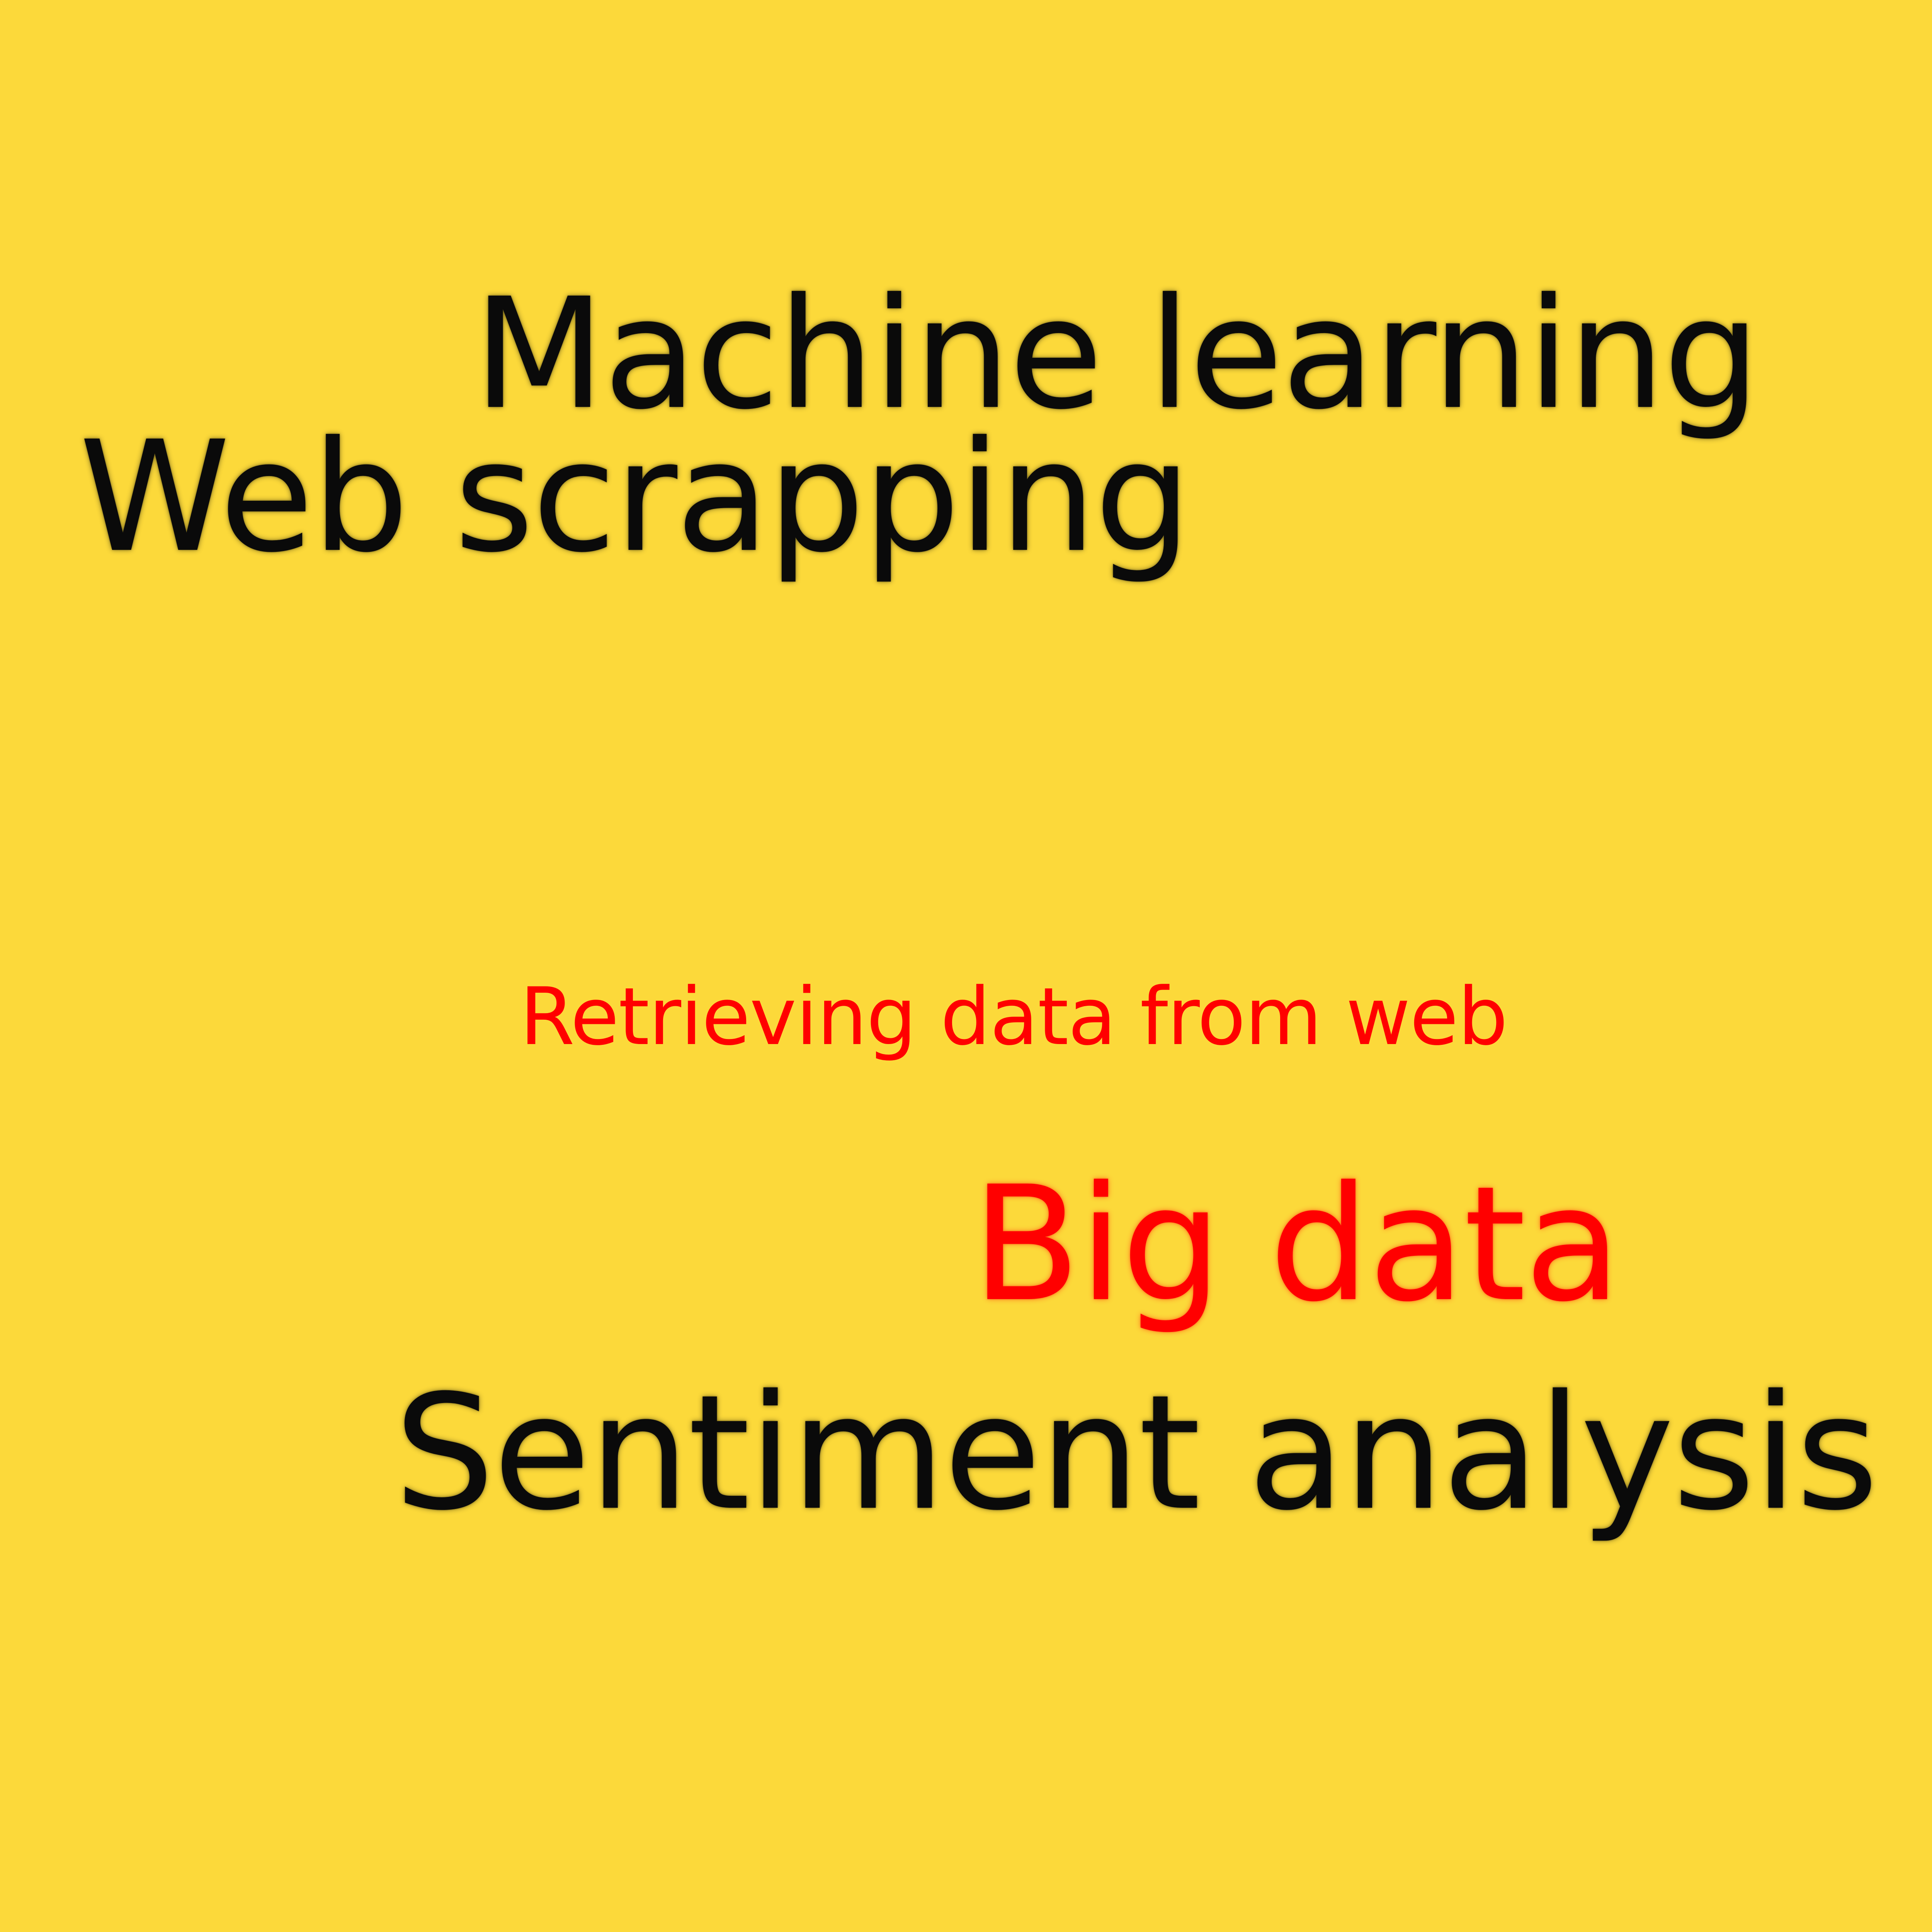 Image resolution: width=1932 pixels, height=1932 pixels. I want to click on word-sentiment-analysis: Sentiment analysis, so click(1136, 1453).